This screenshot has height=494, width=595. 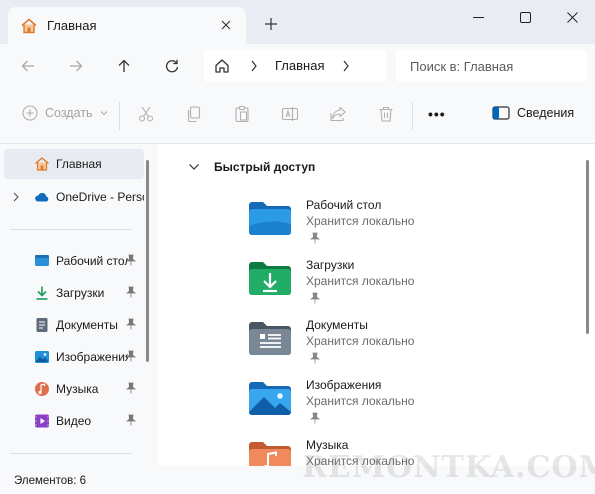 I want to click on arrow-up-icon, so click(x=124, y=65).